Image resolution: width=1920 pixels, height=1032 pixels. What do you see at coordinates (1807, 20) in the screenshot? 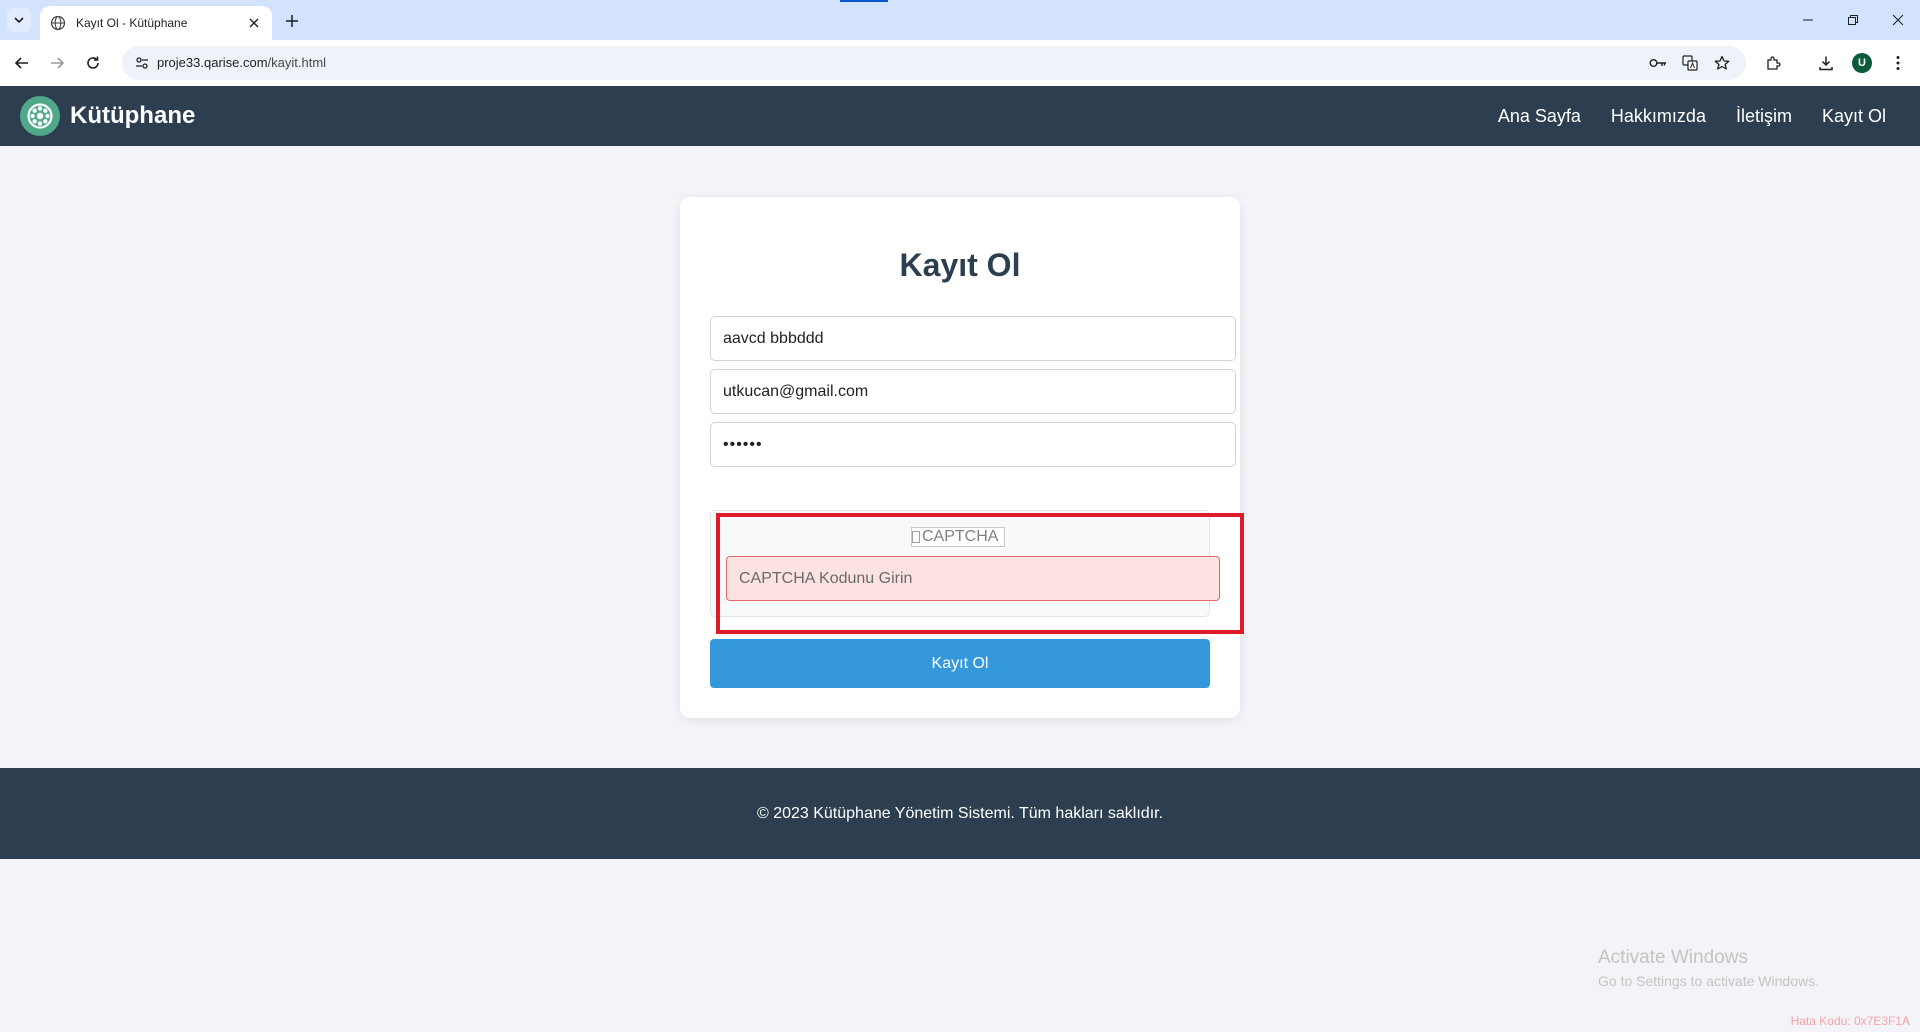
I see `minimize-icon` at bounding box center [1807, 20].